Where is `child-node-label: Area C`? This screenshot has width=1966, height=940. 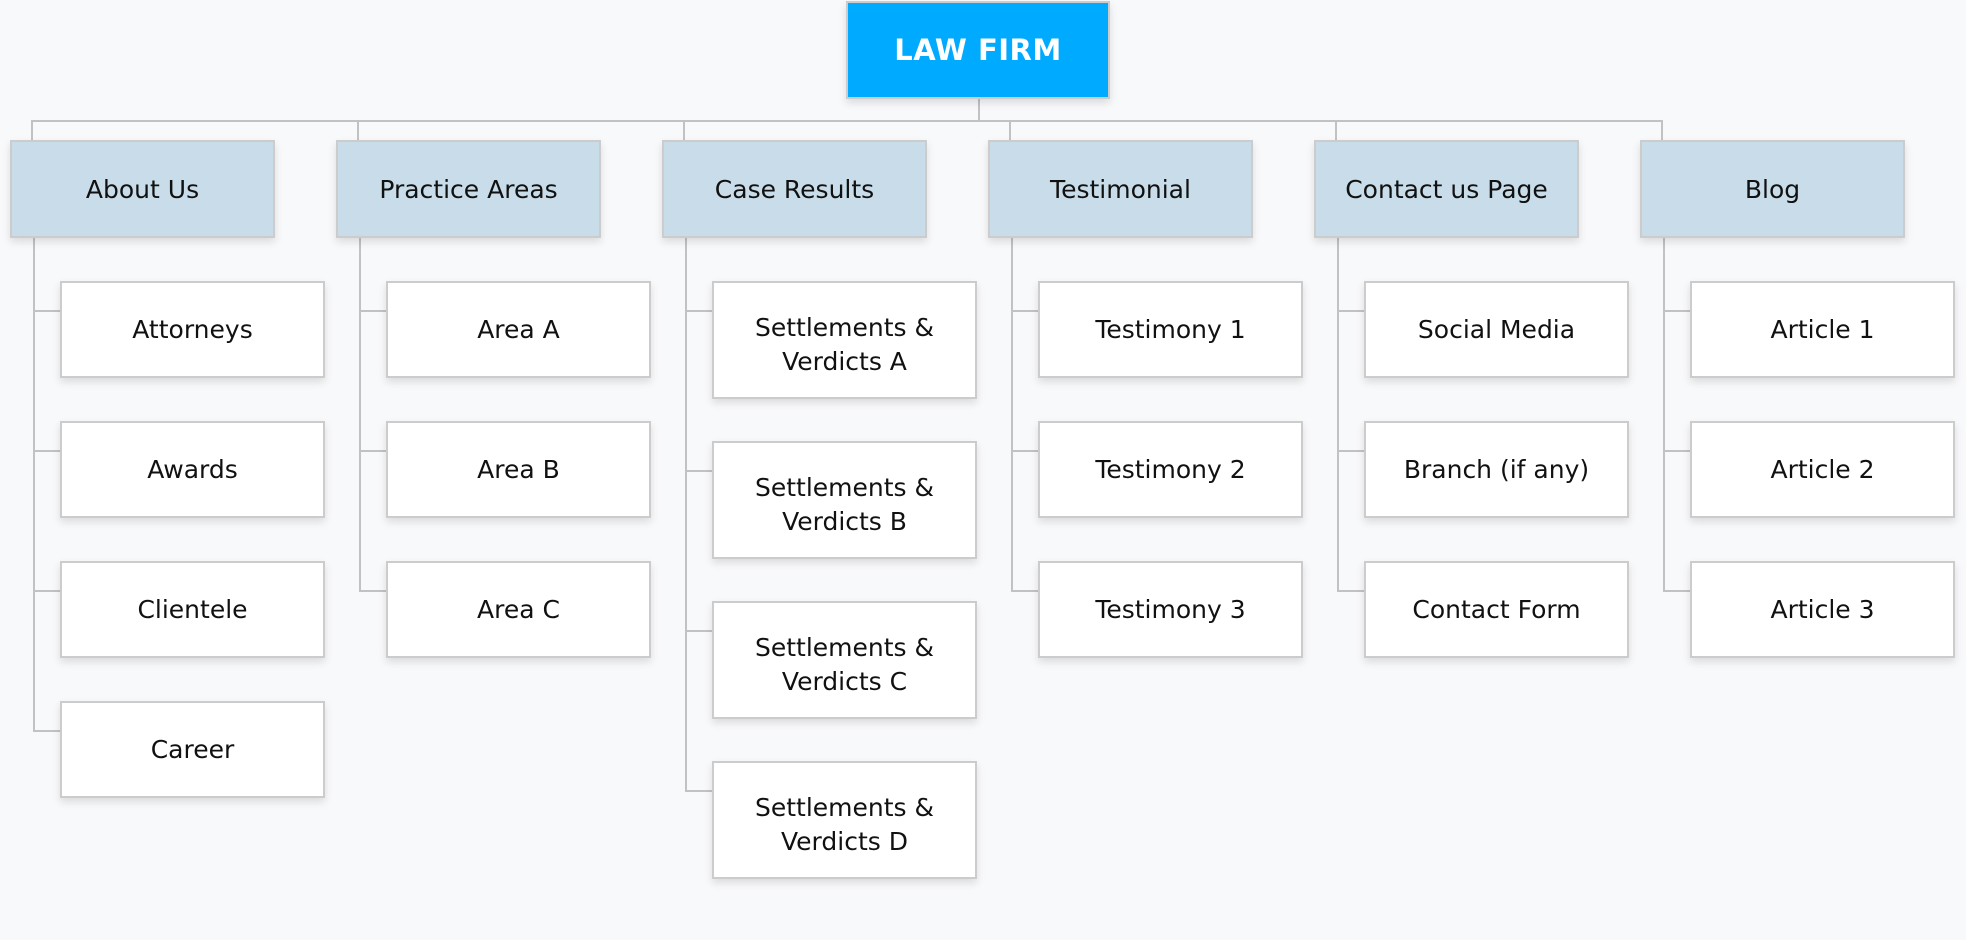 child-node-label: Area C is located at coordinates (518, 609).